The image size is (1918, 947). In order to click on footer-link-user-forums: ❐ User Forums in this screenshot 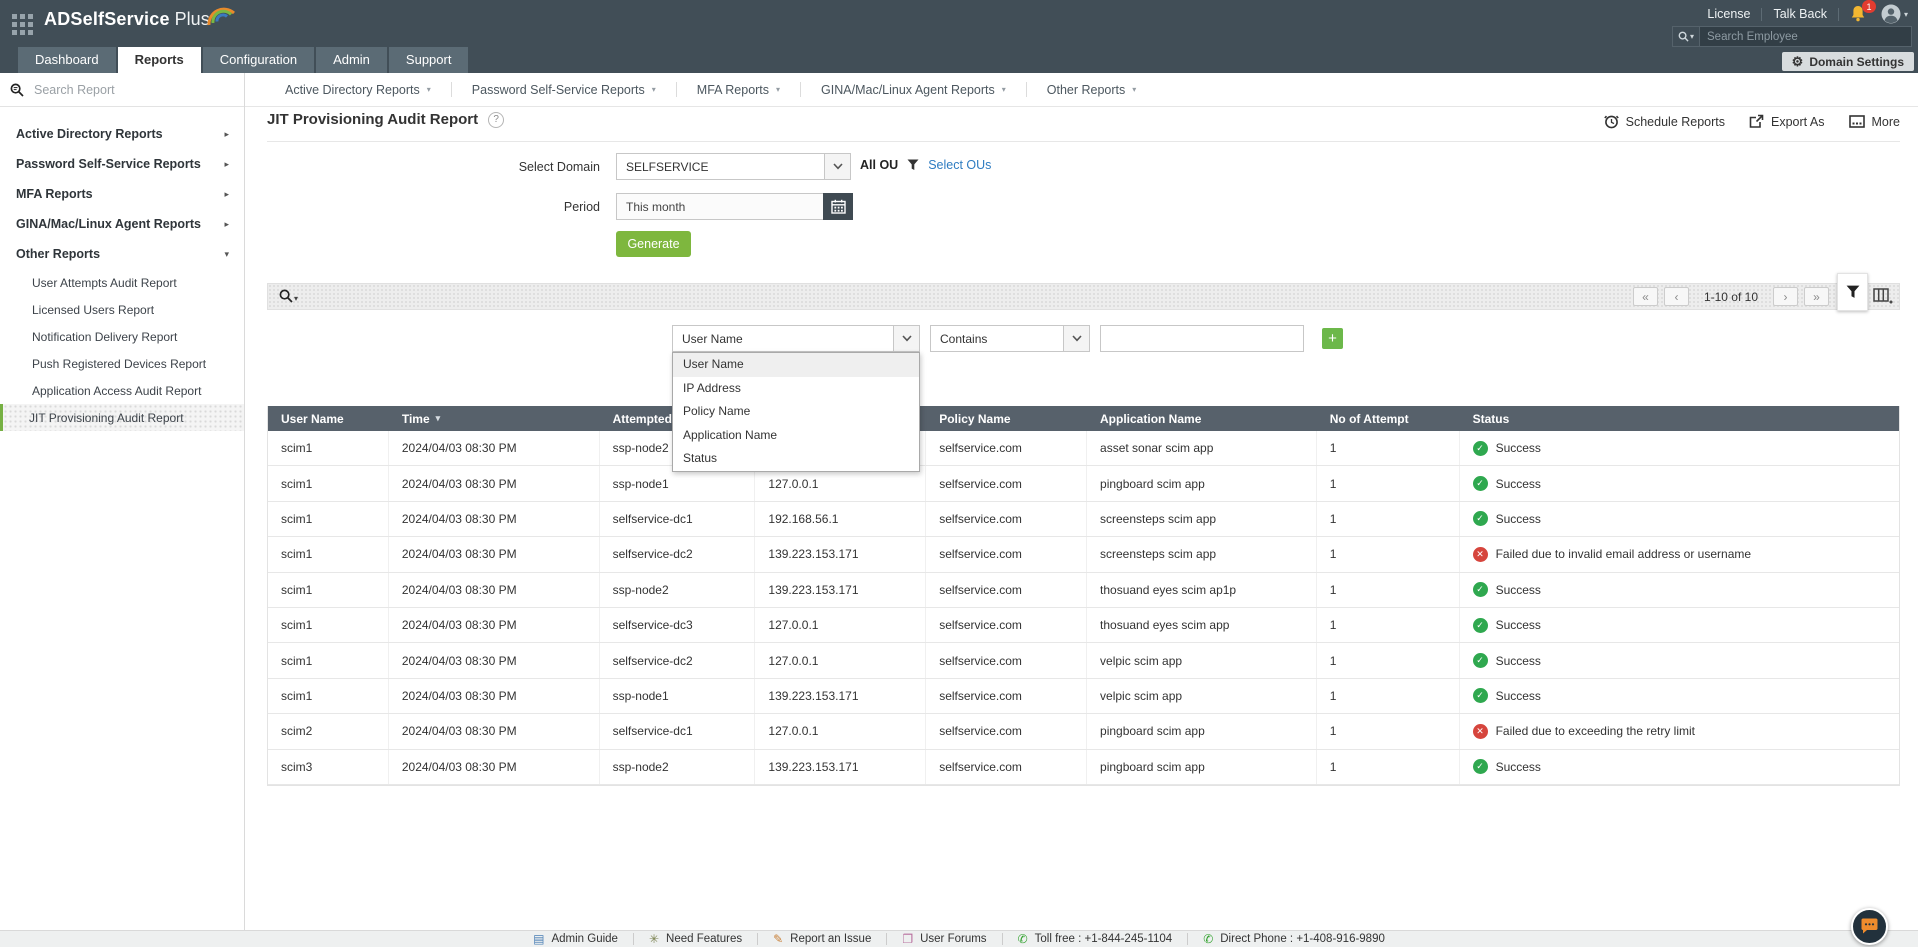, I will do `click(944, 939)`.